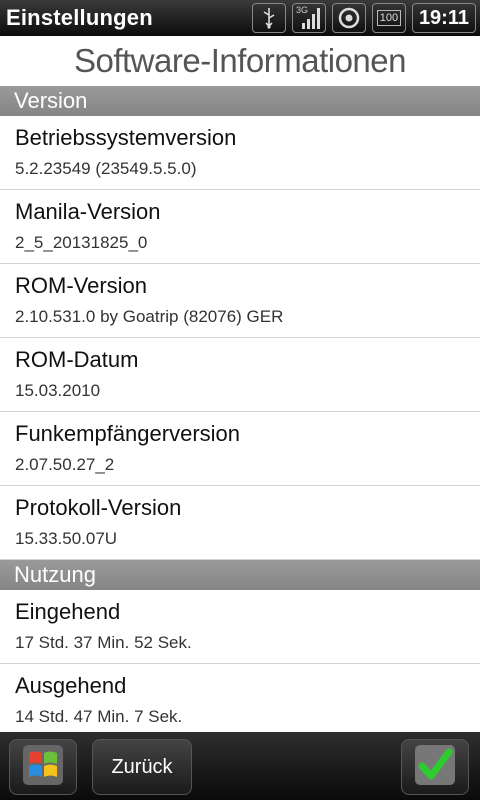  I want to click on page-header: Software-Informationen, so click(240, 61).